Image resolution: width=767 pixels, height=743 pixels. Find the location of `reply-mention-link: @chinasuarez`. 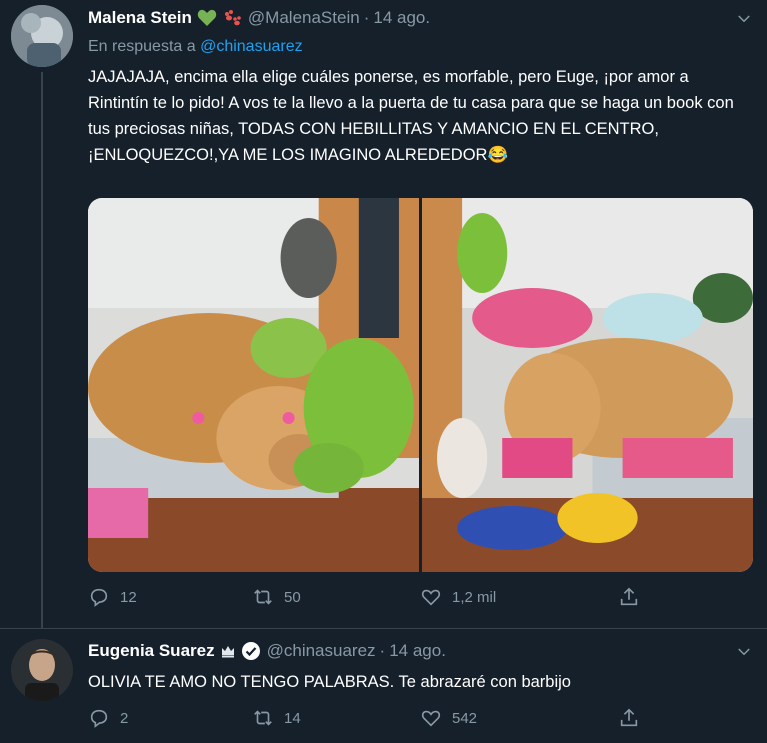

reply-mention-link: @chinasuarez is located at coordinates (251, 46).